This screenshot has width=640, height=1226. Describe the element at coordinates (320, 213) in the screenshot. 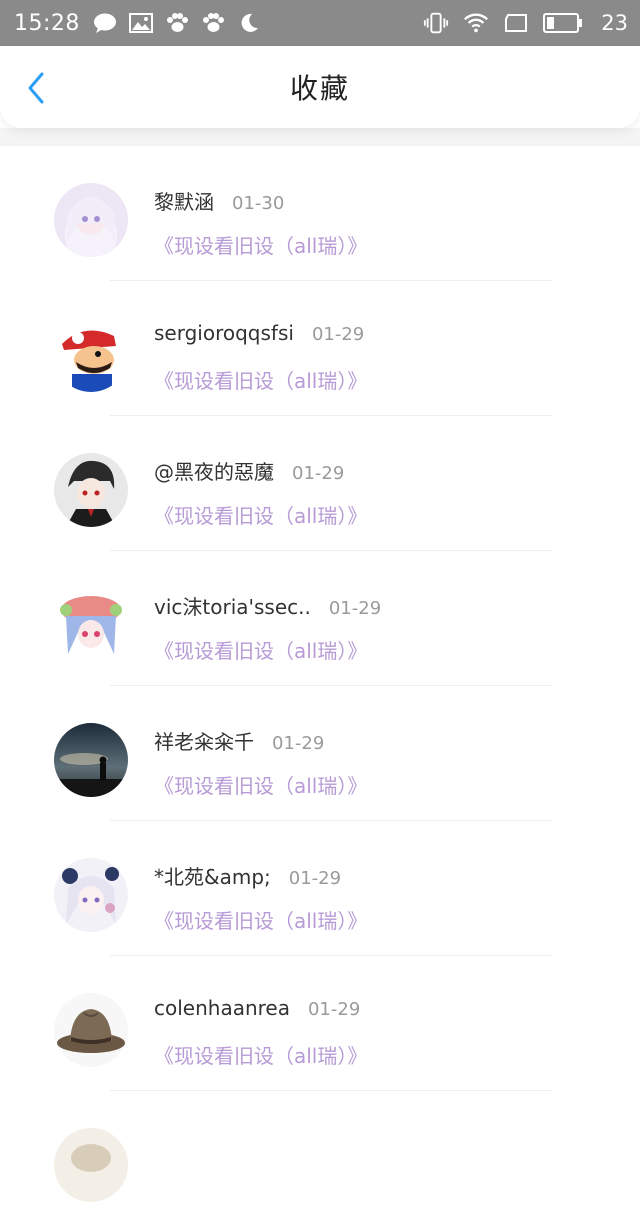

I see `list-item: 黎默涵 01-30 《现设看旧设（all瑞）》` at that location.